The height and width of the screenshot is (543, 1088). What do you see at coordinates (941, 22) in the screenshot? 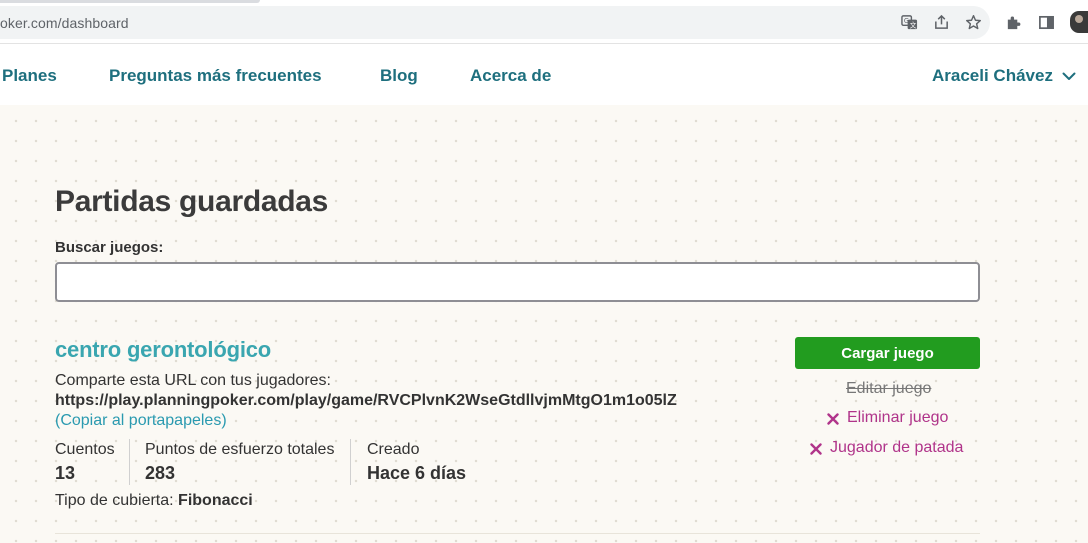
I see `share-icon` at bounding box center [941, 22].